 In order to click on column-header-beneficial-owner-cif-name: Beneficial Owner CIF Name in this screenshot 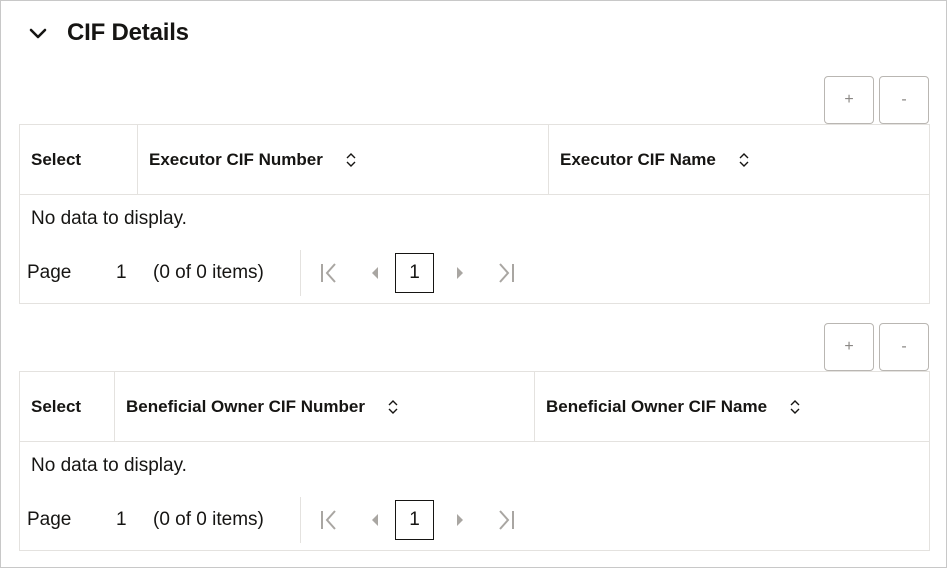, I will do `click(732, 406)`.